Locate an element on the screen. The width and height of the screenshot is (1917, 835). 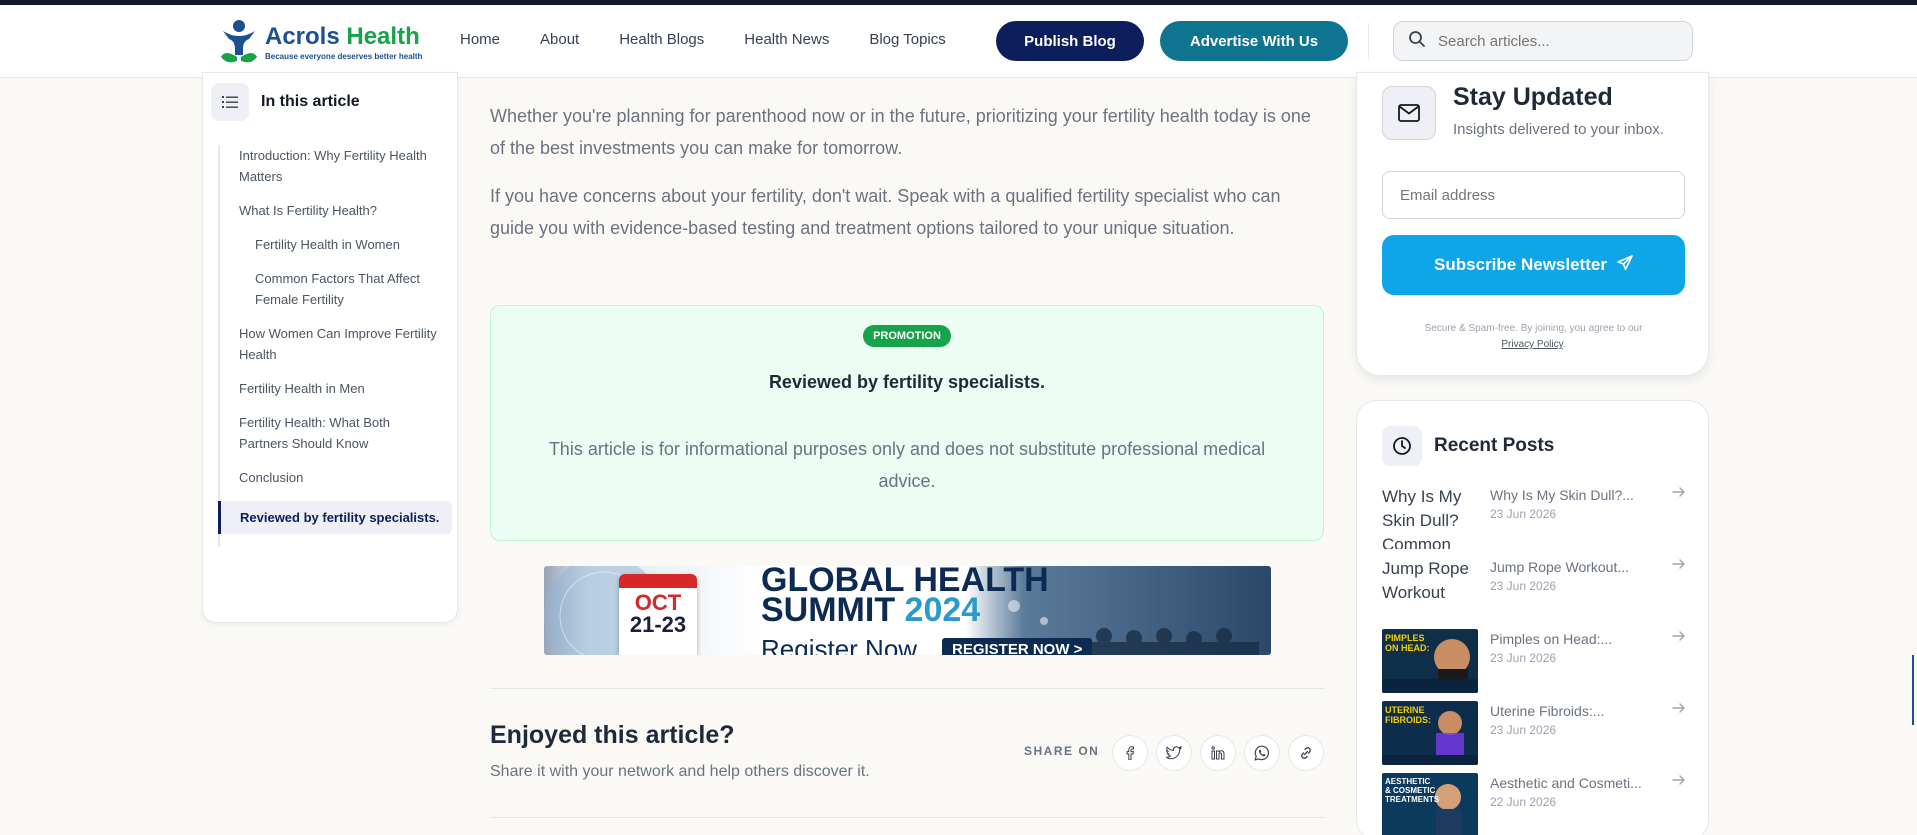
banner-register-button: REGISTER NOW > is located at coordinates (1017, 646).